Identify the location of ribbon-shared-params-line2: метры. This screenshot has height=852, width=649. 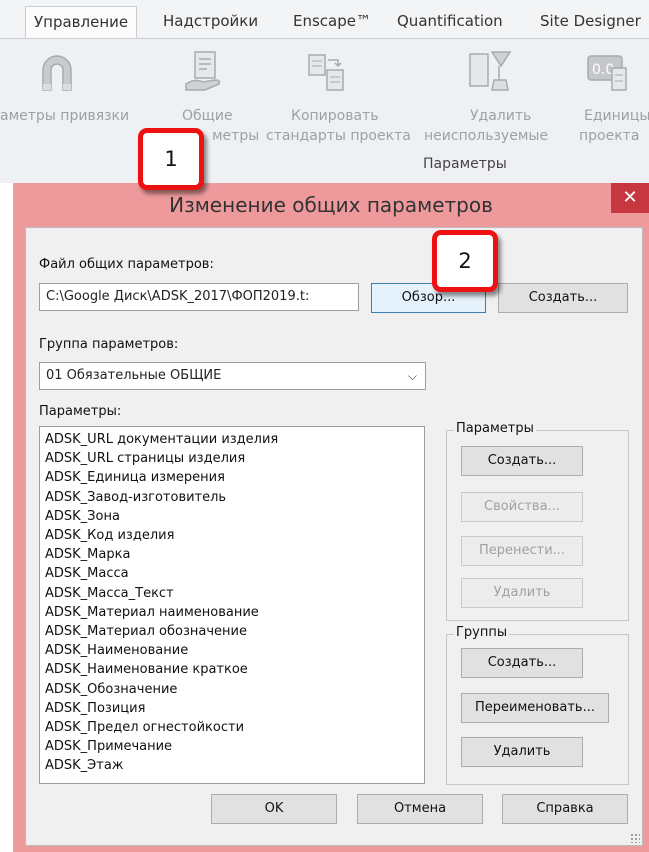
(236, 136).